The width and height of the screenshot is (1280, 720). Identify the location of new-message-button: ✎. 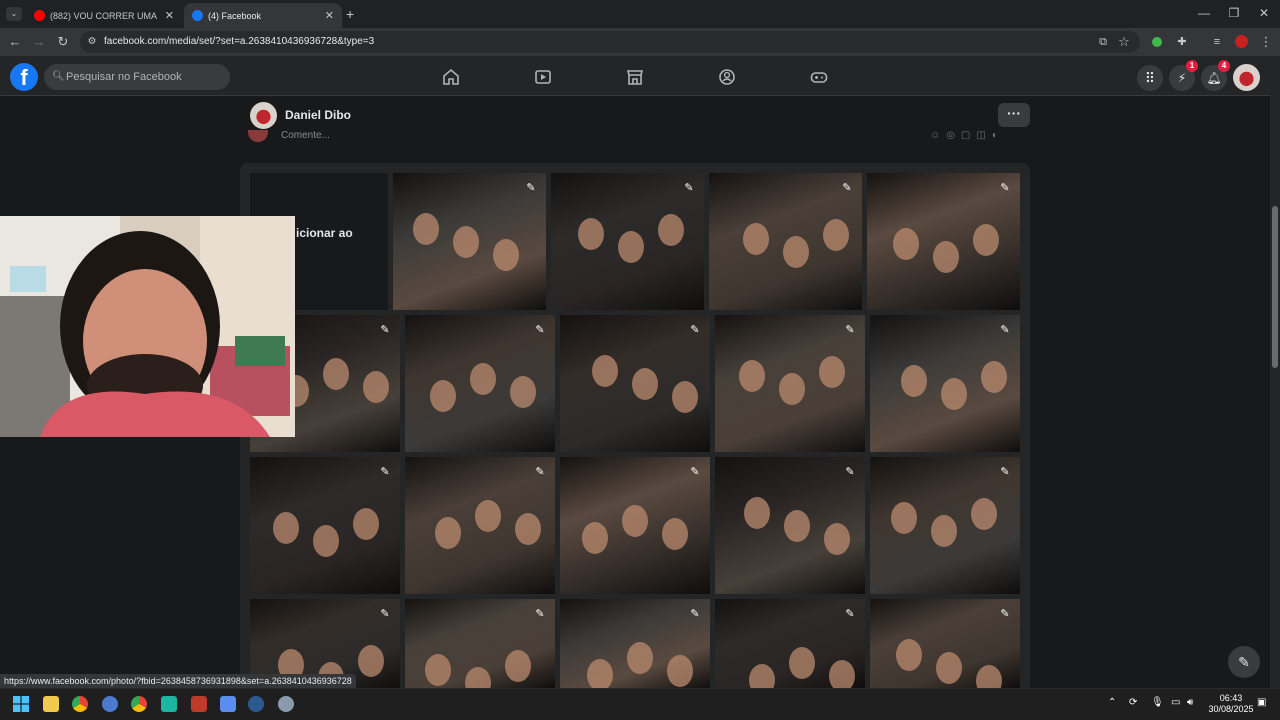
(1244, 662).